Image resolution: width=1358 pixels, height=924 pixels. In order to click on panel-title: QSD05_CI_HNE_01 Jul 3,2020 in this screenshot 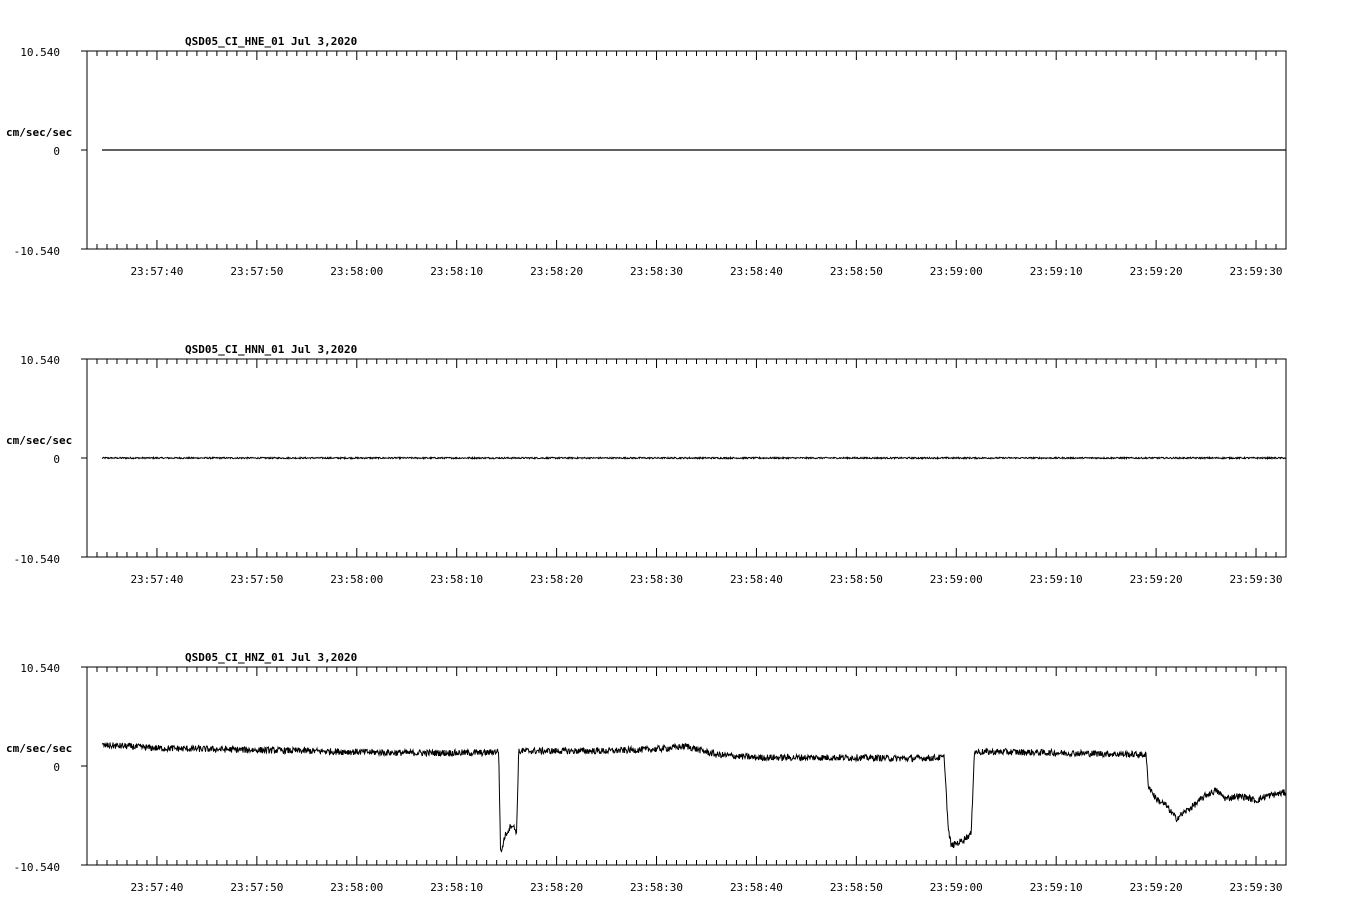, I will do `click(271, 41)`.